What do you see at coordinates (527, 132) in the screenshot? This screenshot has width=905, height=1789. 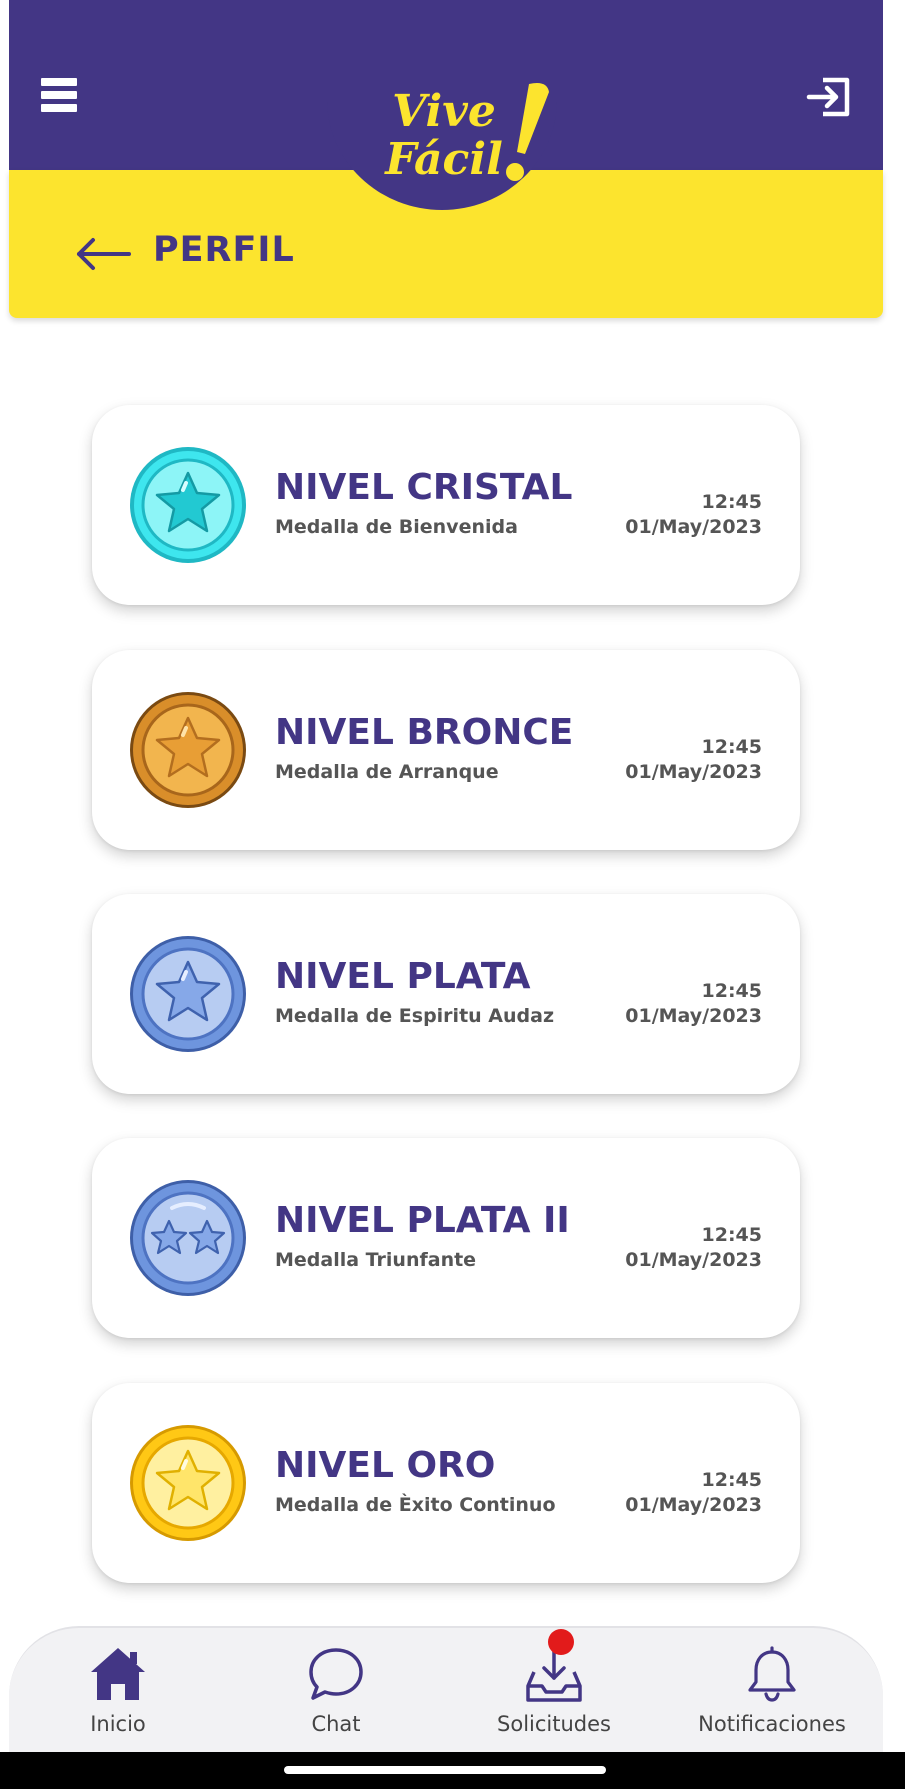 I see `logo-exclamation-icon` at bounding box center [527, 132].